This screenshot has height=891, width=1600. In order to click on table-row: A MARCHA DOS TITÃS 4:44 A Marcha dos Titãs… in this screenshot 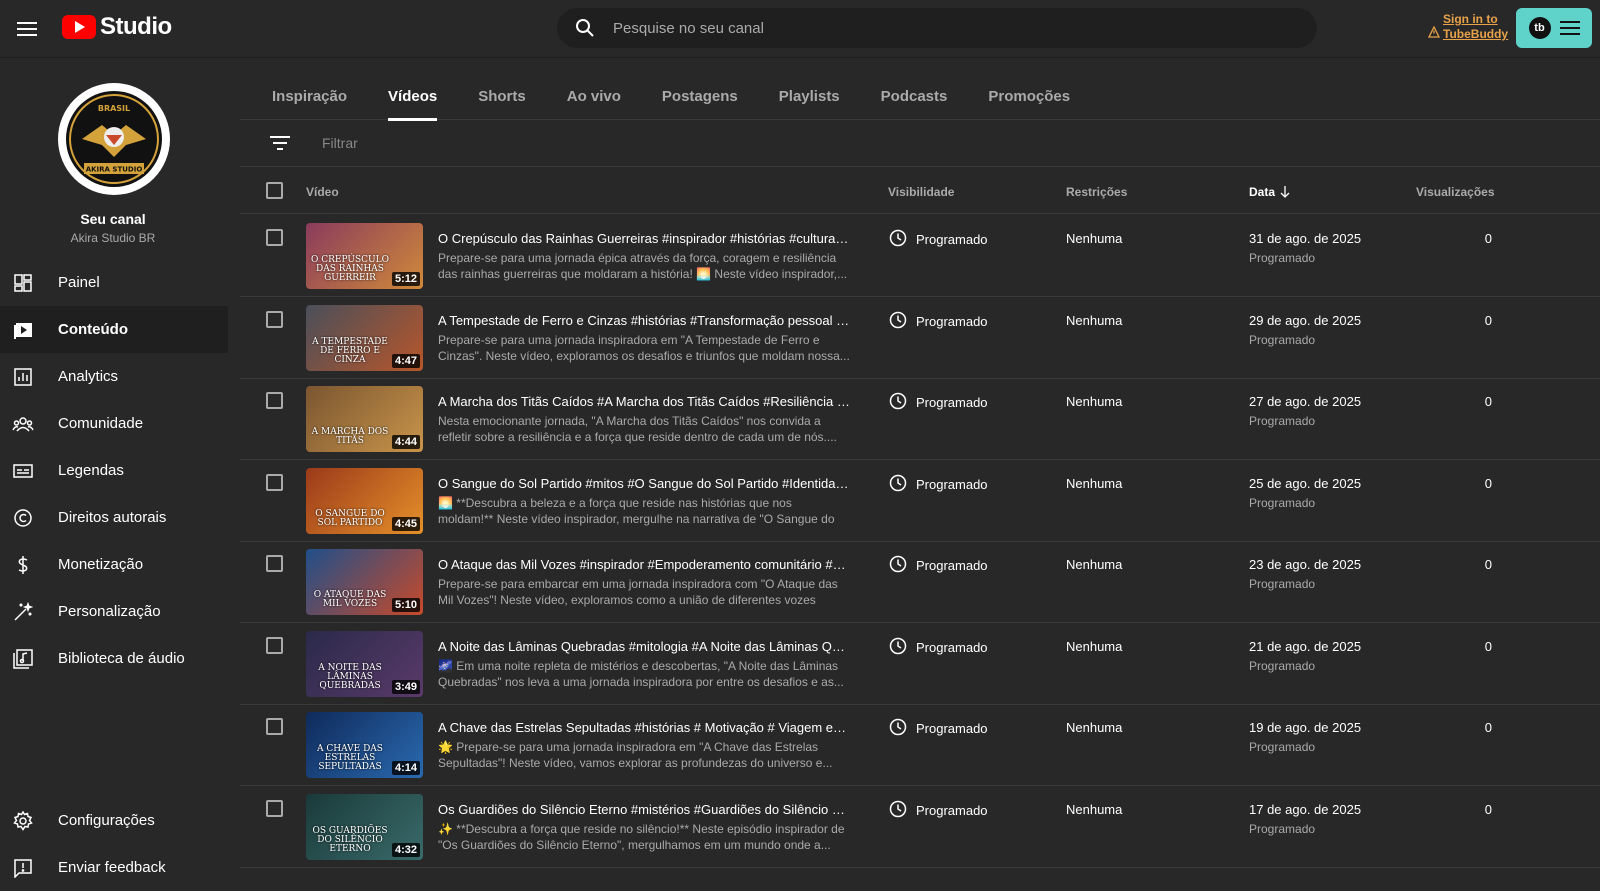, I will do `click(920, 419)`.